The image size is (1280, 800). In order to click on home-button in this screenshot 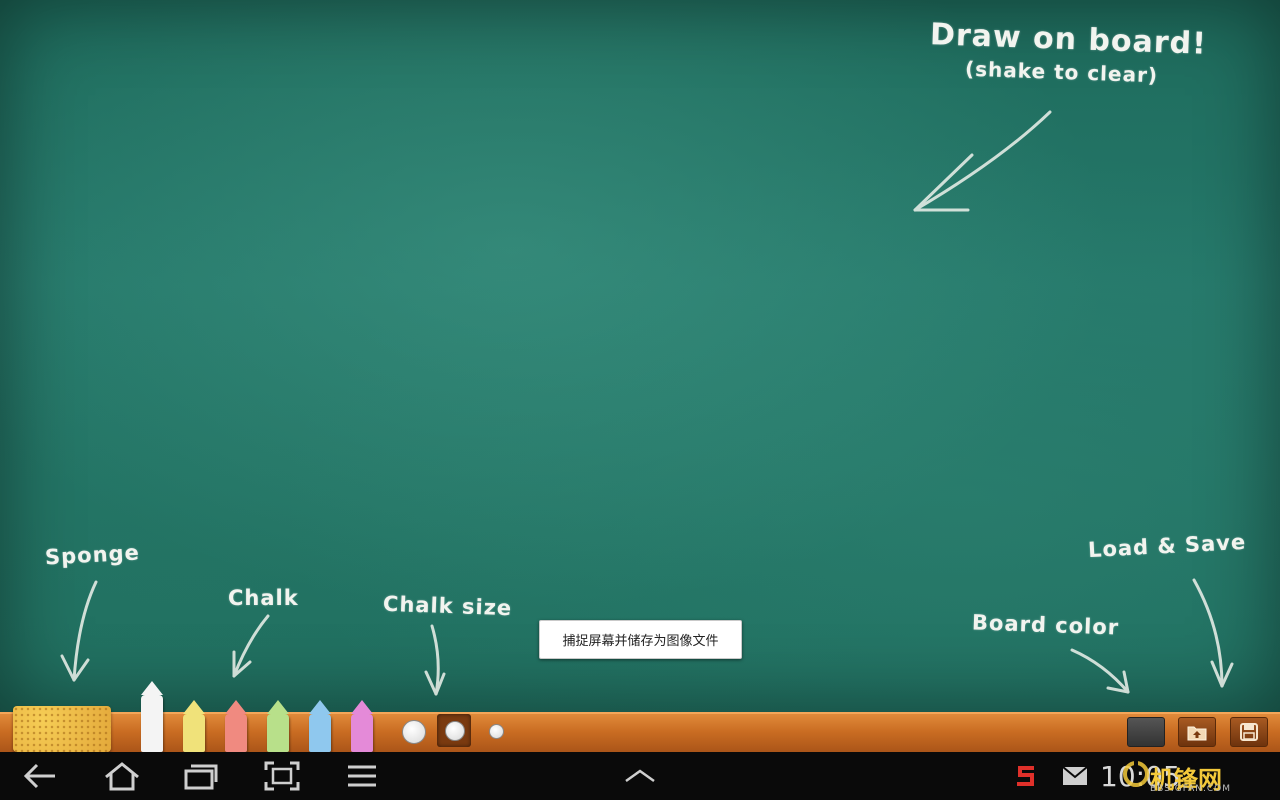, I will do `click(122, 776)`.